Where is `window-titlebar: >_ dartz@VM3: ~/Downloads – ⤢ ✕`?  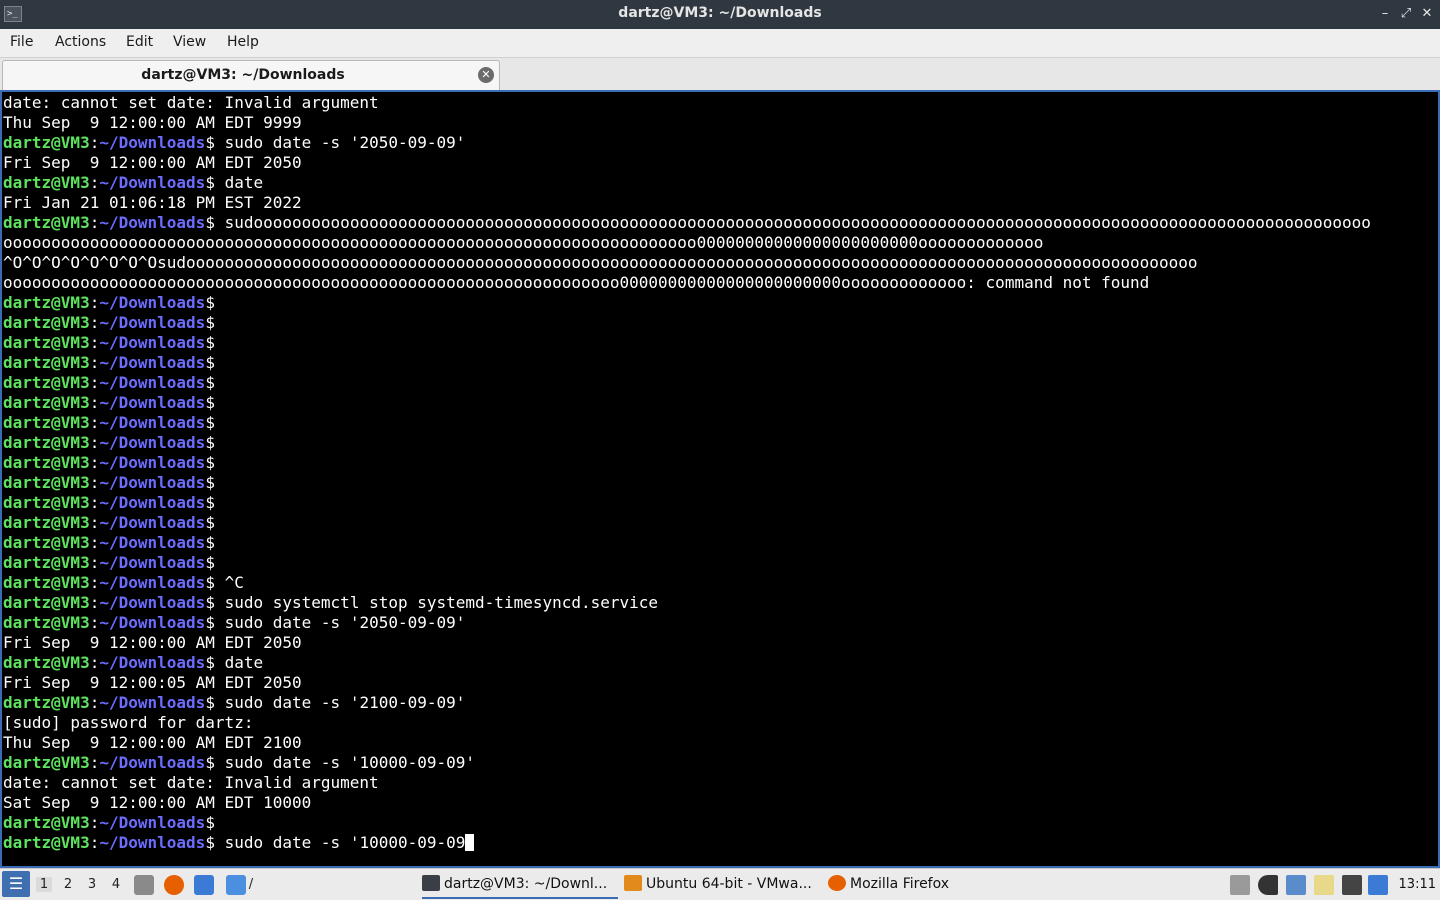 window-titlebar: >_ dartz@VM3: ~/Downloads – ⤢ ✕ is located at coordinates (720, 14).